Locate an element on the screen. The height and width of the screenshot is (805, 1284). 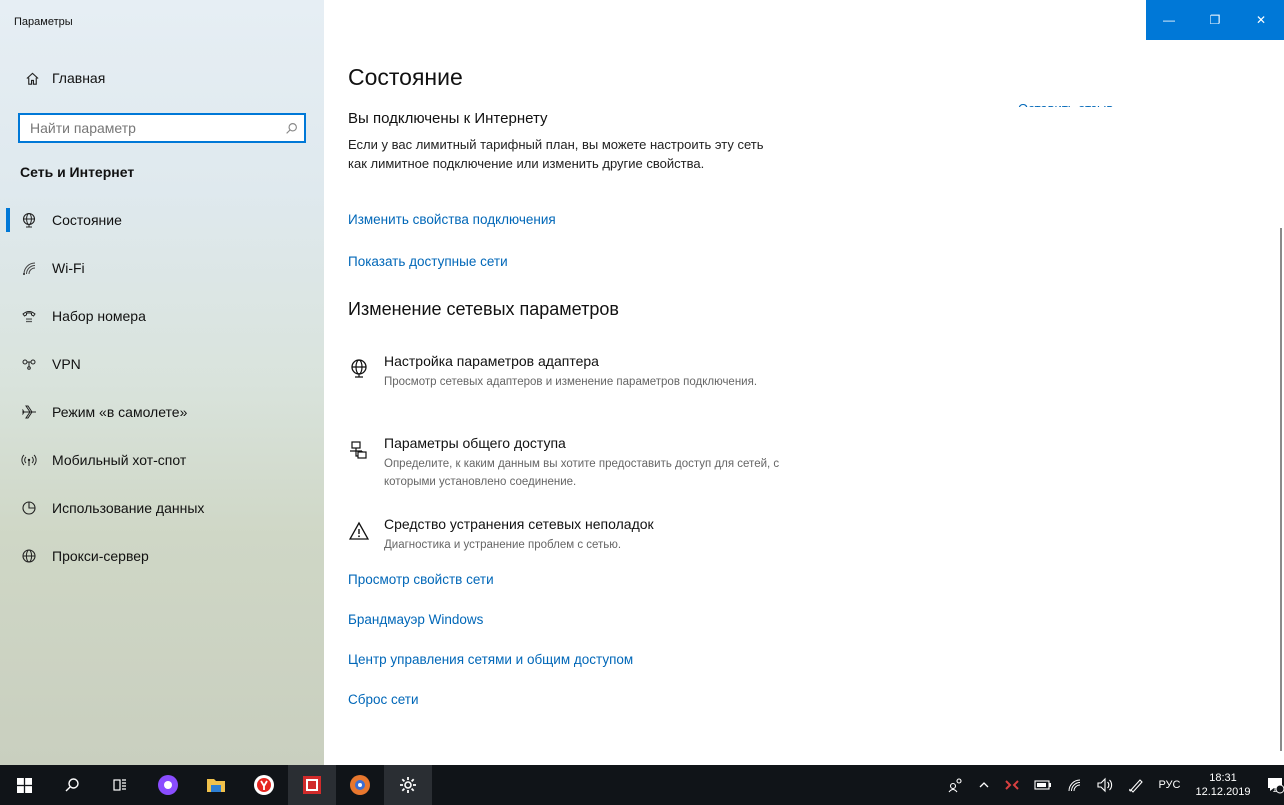
language-indicator: РУС is located at coordinates (1169, 785).